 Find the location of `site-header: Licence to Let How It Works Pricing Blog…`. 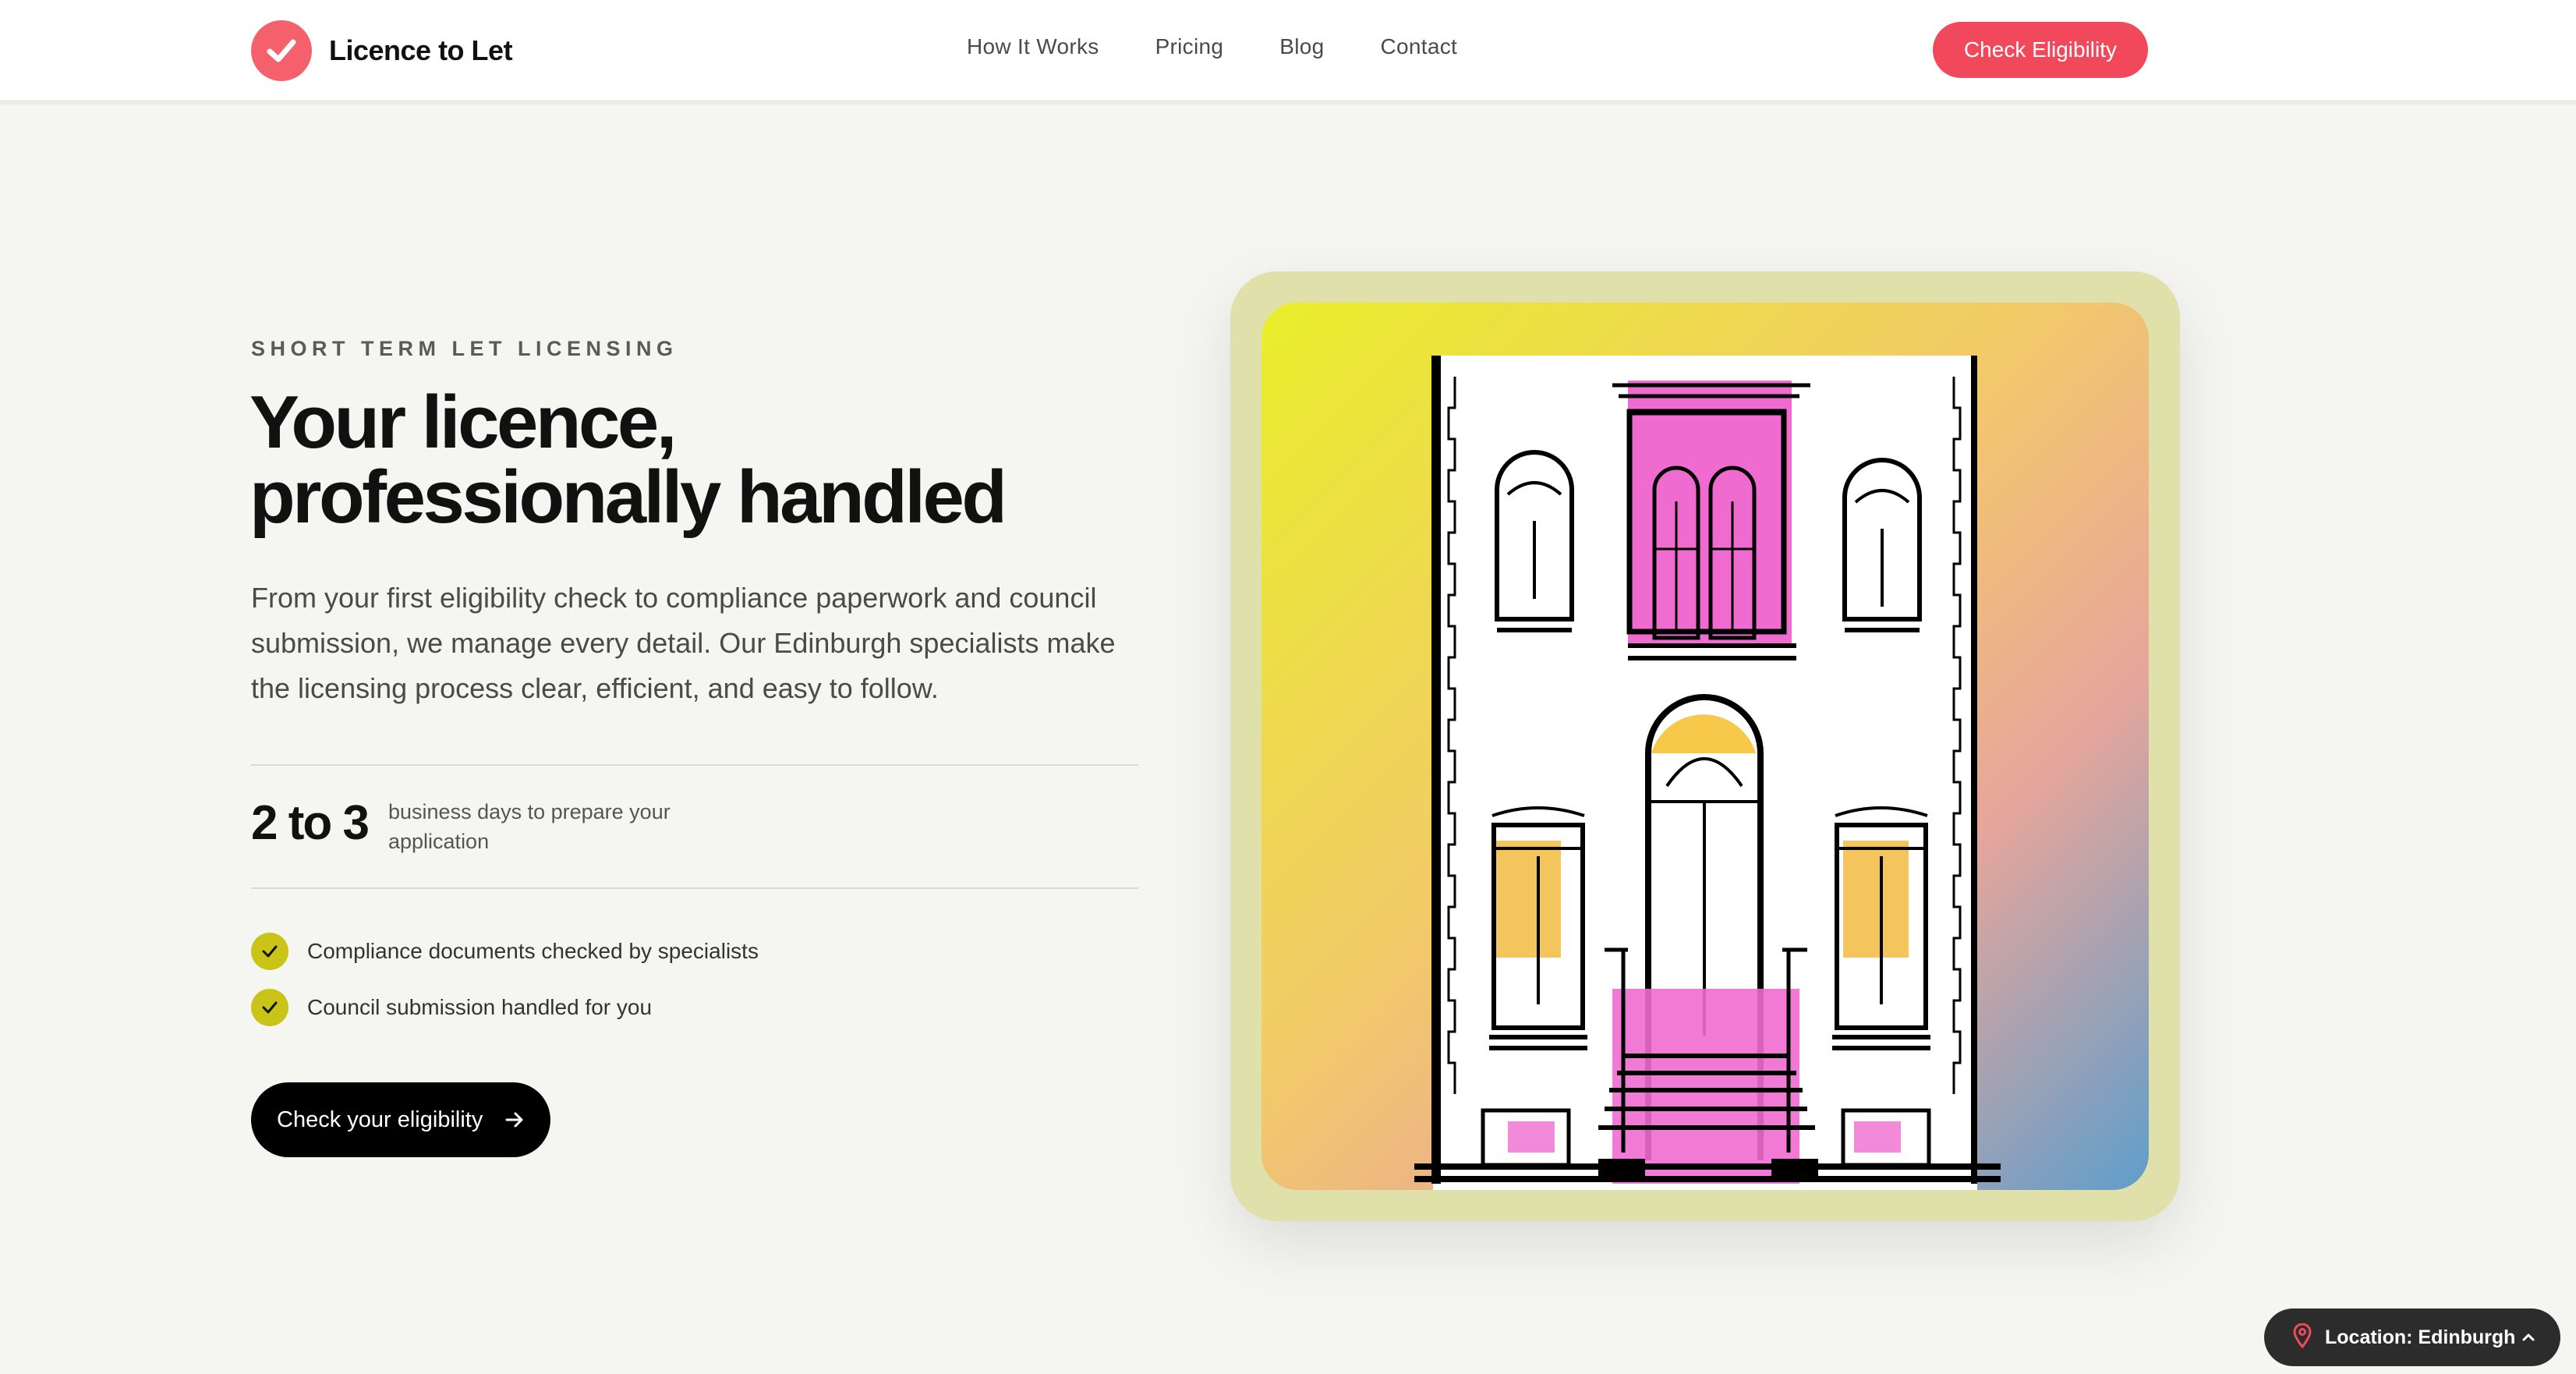

site-header: Licence to Let How It Works Pricing Blog… is located at coordinates (1288, 52).